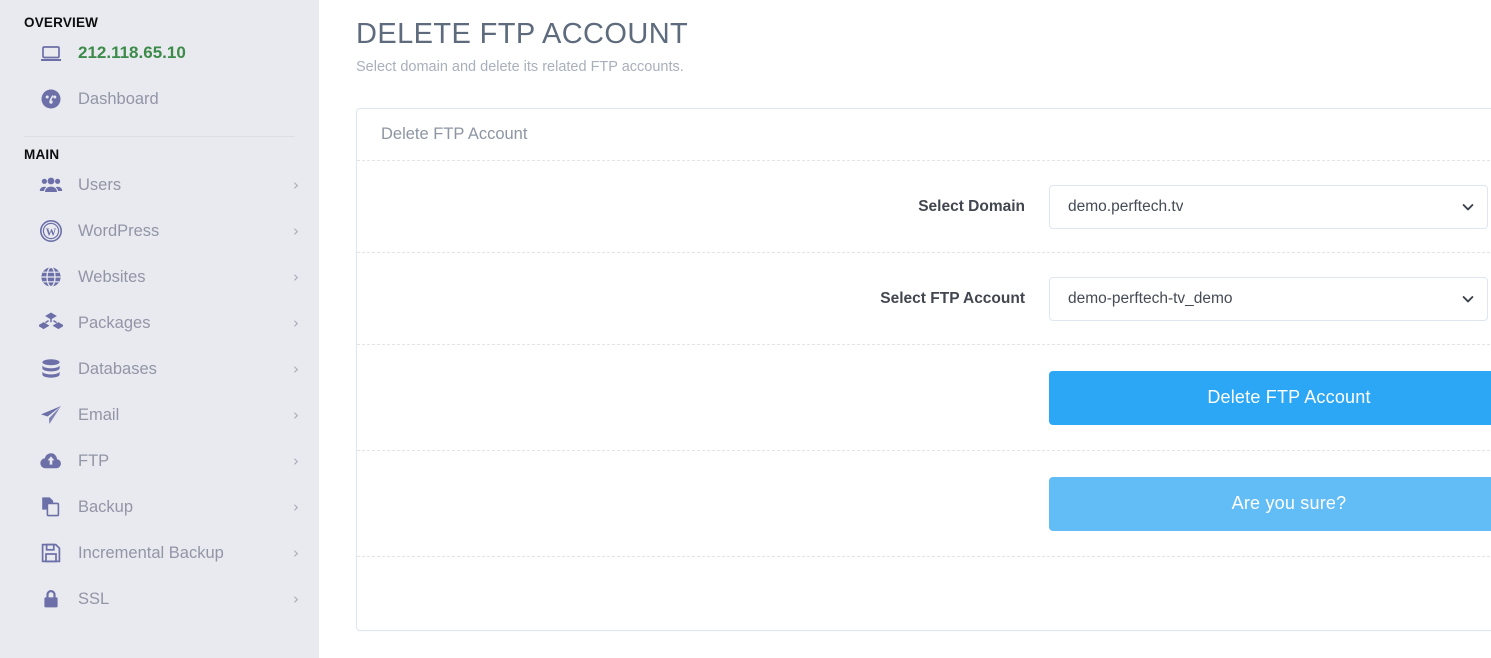 The height and width of the screenshot is (658, 1491). What do you see at coordinates (159, 277) in the screenshot?
I see `sidebar-item-websites: Websites ›` at bounding box center [159, 277].